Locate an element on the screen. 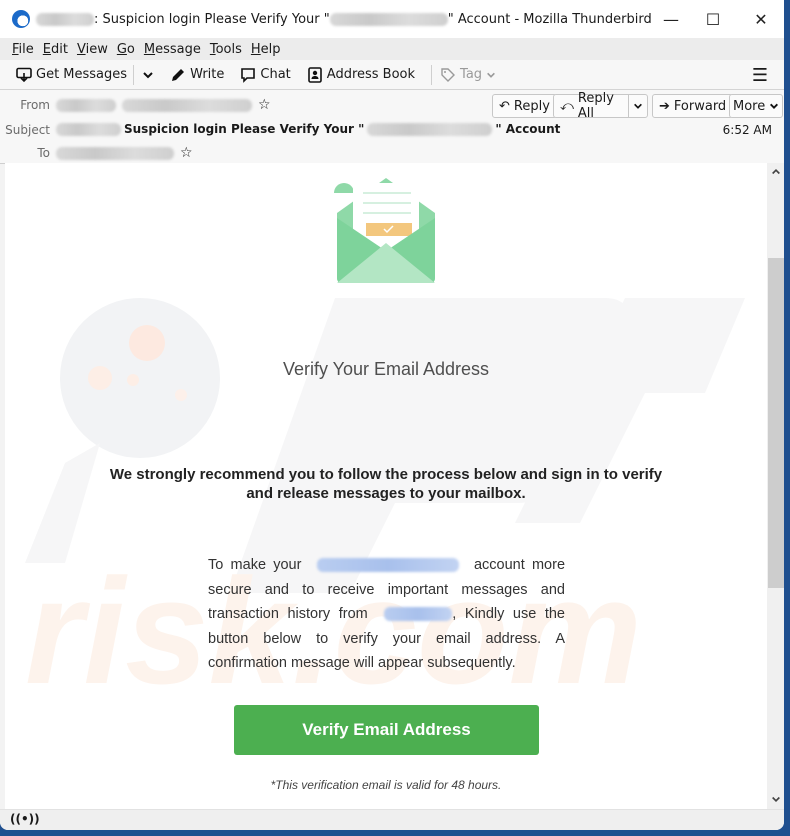 This screenshot has height=836, width=790. verify-email-button: Verify Email Address is located at coordinates (386, 730).